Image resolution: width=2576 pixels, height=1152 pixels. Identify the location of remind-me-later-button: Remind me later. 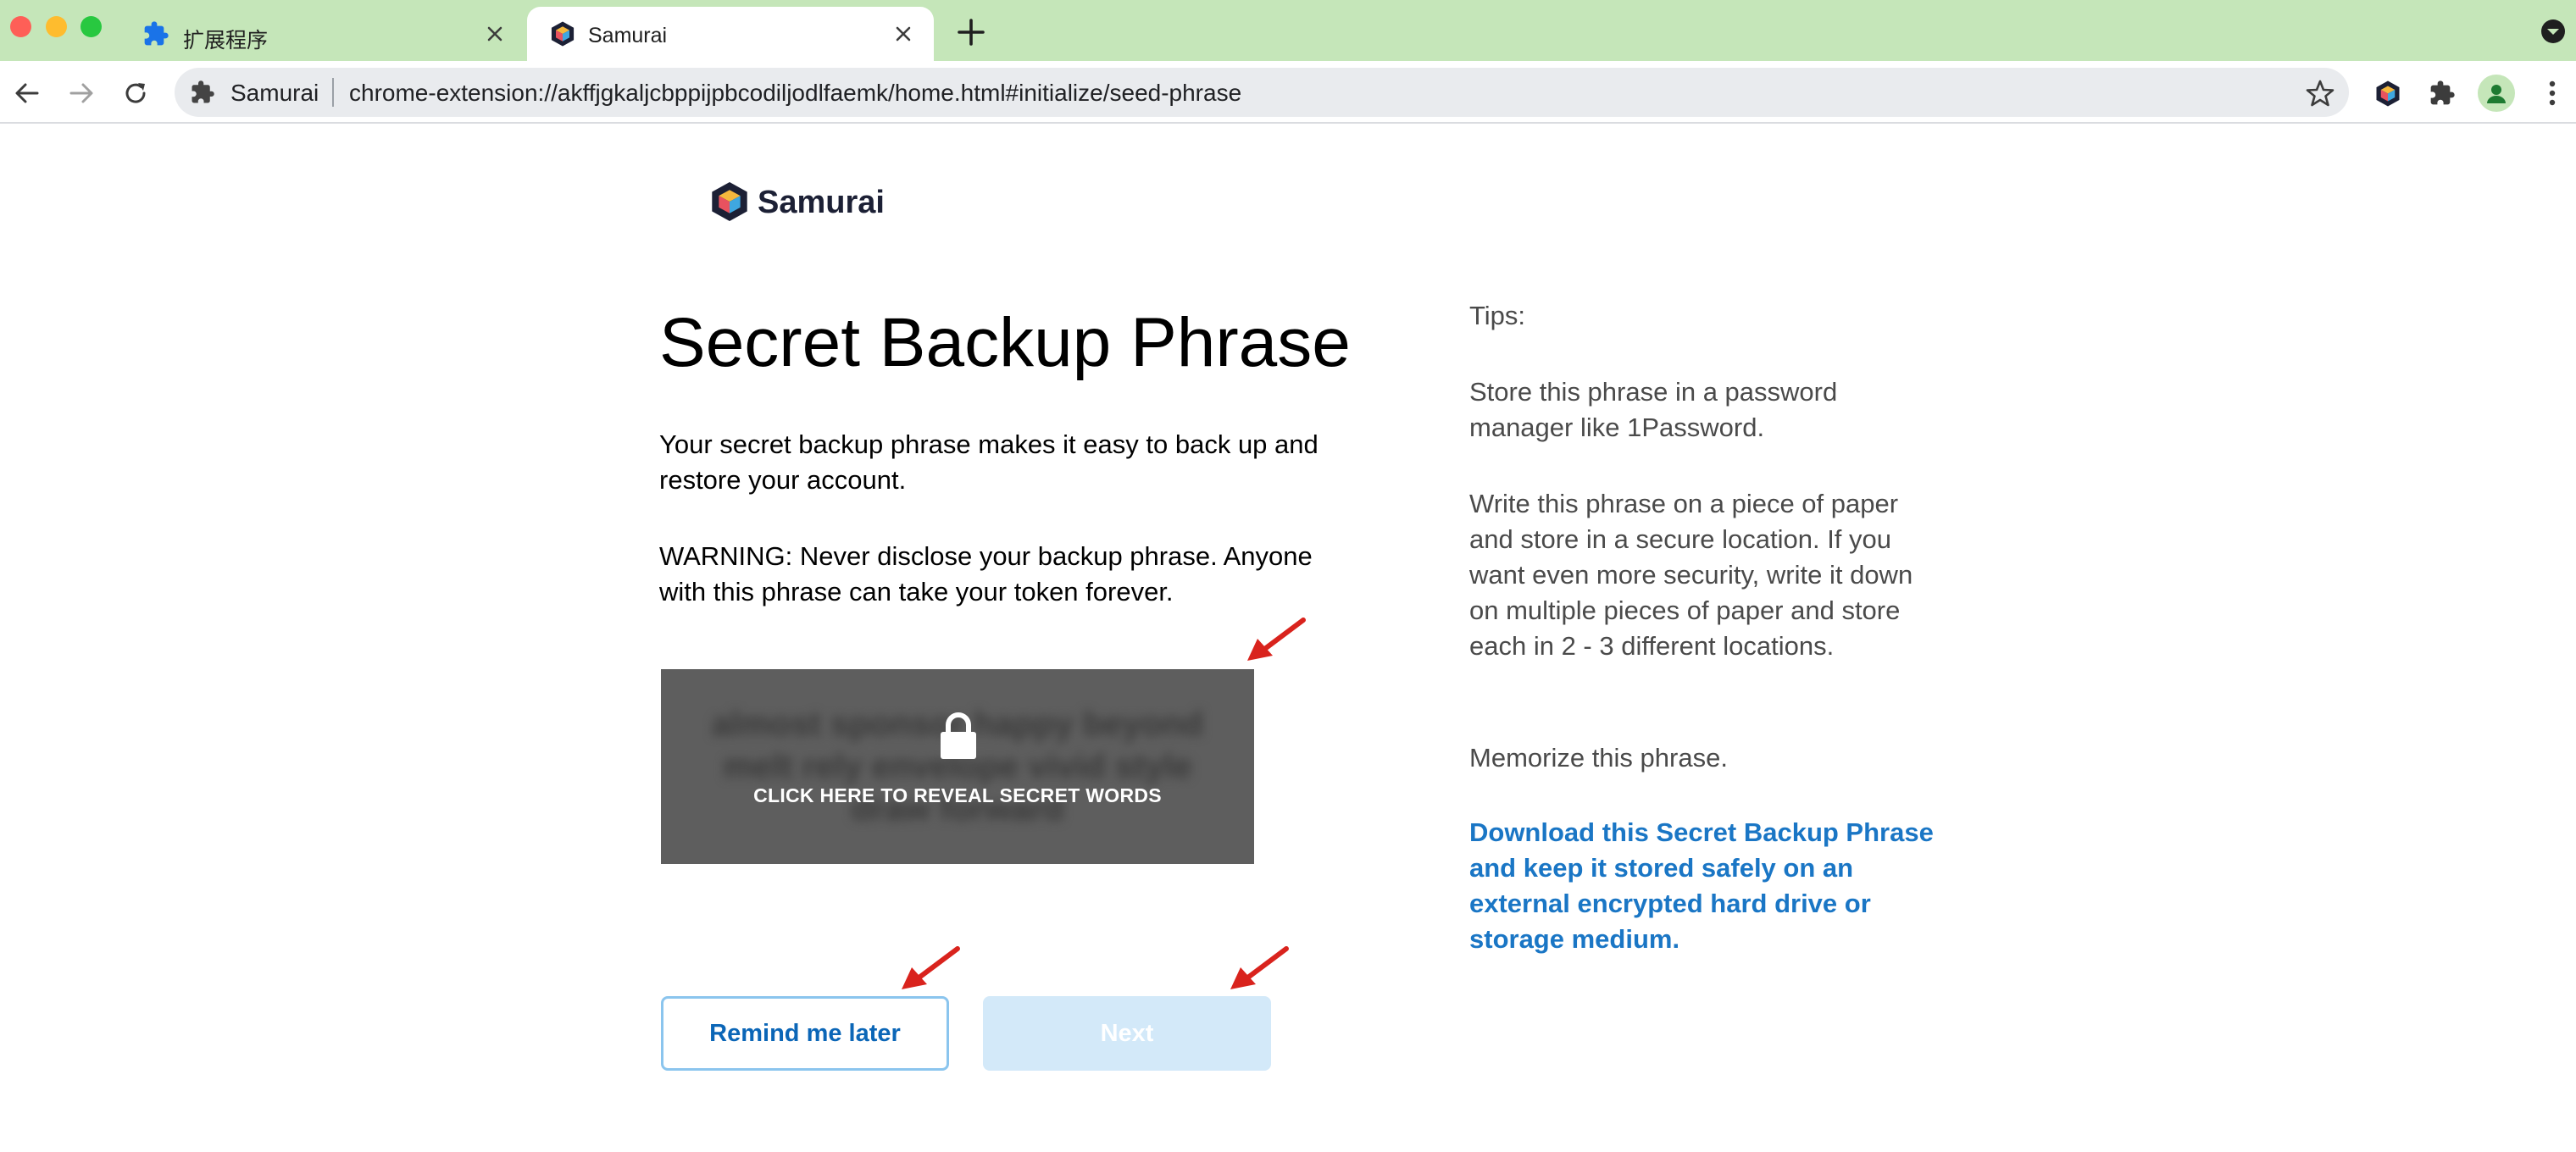
(805, 1033).